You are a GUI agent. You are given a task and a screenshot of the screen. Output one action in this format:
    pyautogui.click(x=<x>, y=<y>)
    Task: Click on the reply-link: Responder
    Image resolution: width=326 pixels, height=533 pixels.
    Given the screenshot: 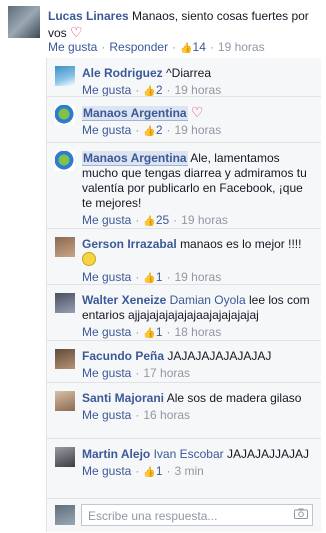 What is the action you would take?
    pyautogui.click(x=138, y=47)
    